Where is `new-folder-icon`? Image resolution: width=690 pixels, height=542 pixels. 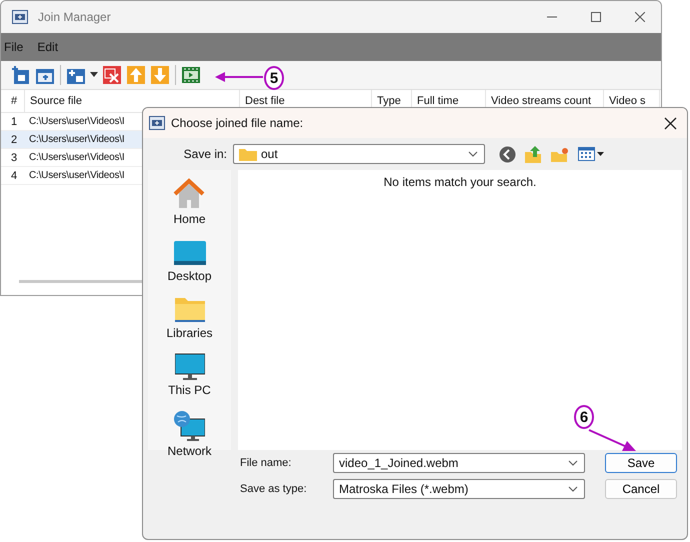 new-folder-icon is located at coordinates (560, 154).